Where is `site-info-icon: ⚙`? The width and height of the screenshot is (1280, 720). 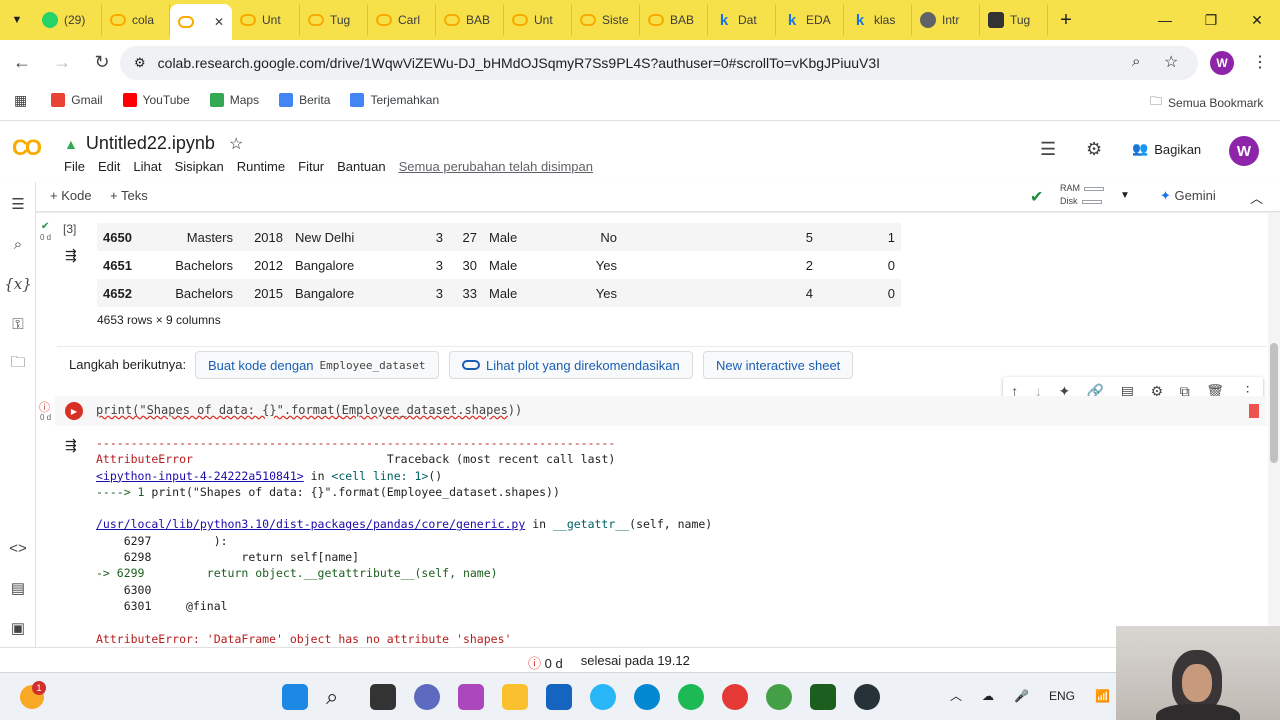
site-info-icon: ⚙ is located at coordinates (140, 63).